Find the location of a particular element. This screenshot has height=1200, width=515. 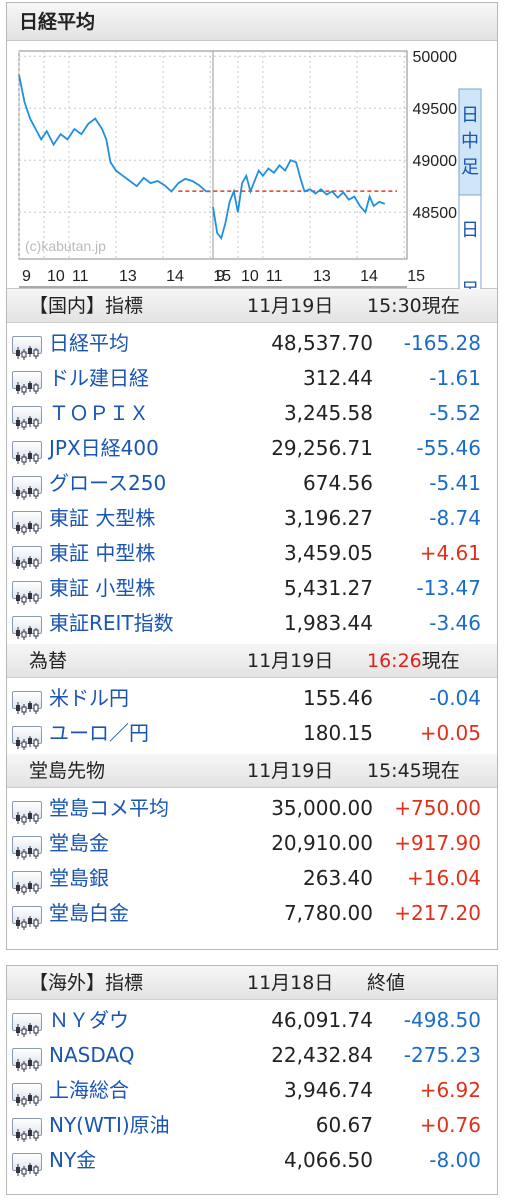

item-name-link: グロース250 is located at coordinates (107, 483).